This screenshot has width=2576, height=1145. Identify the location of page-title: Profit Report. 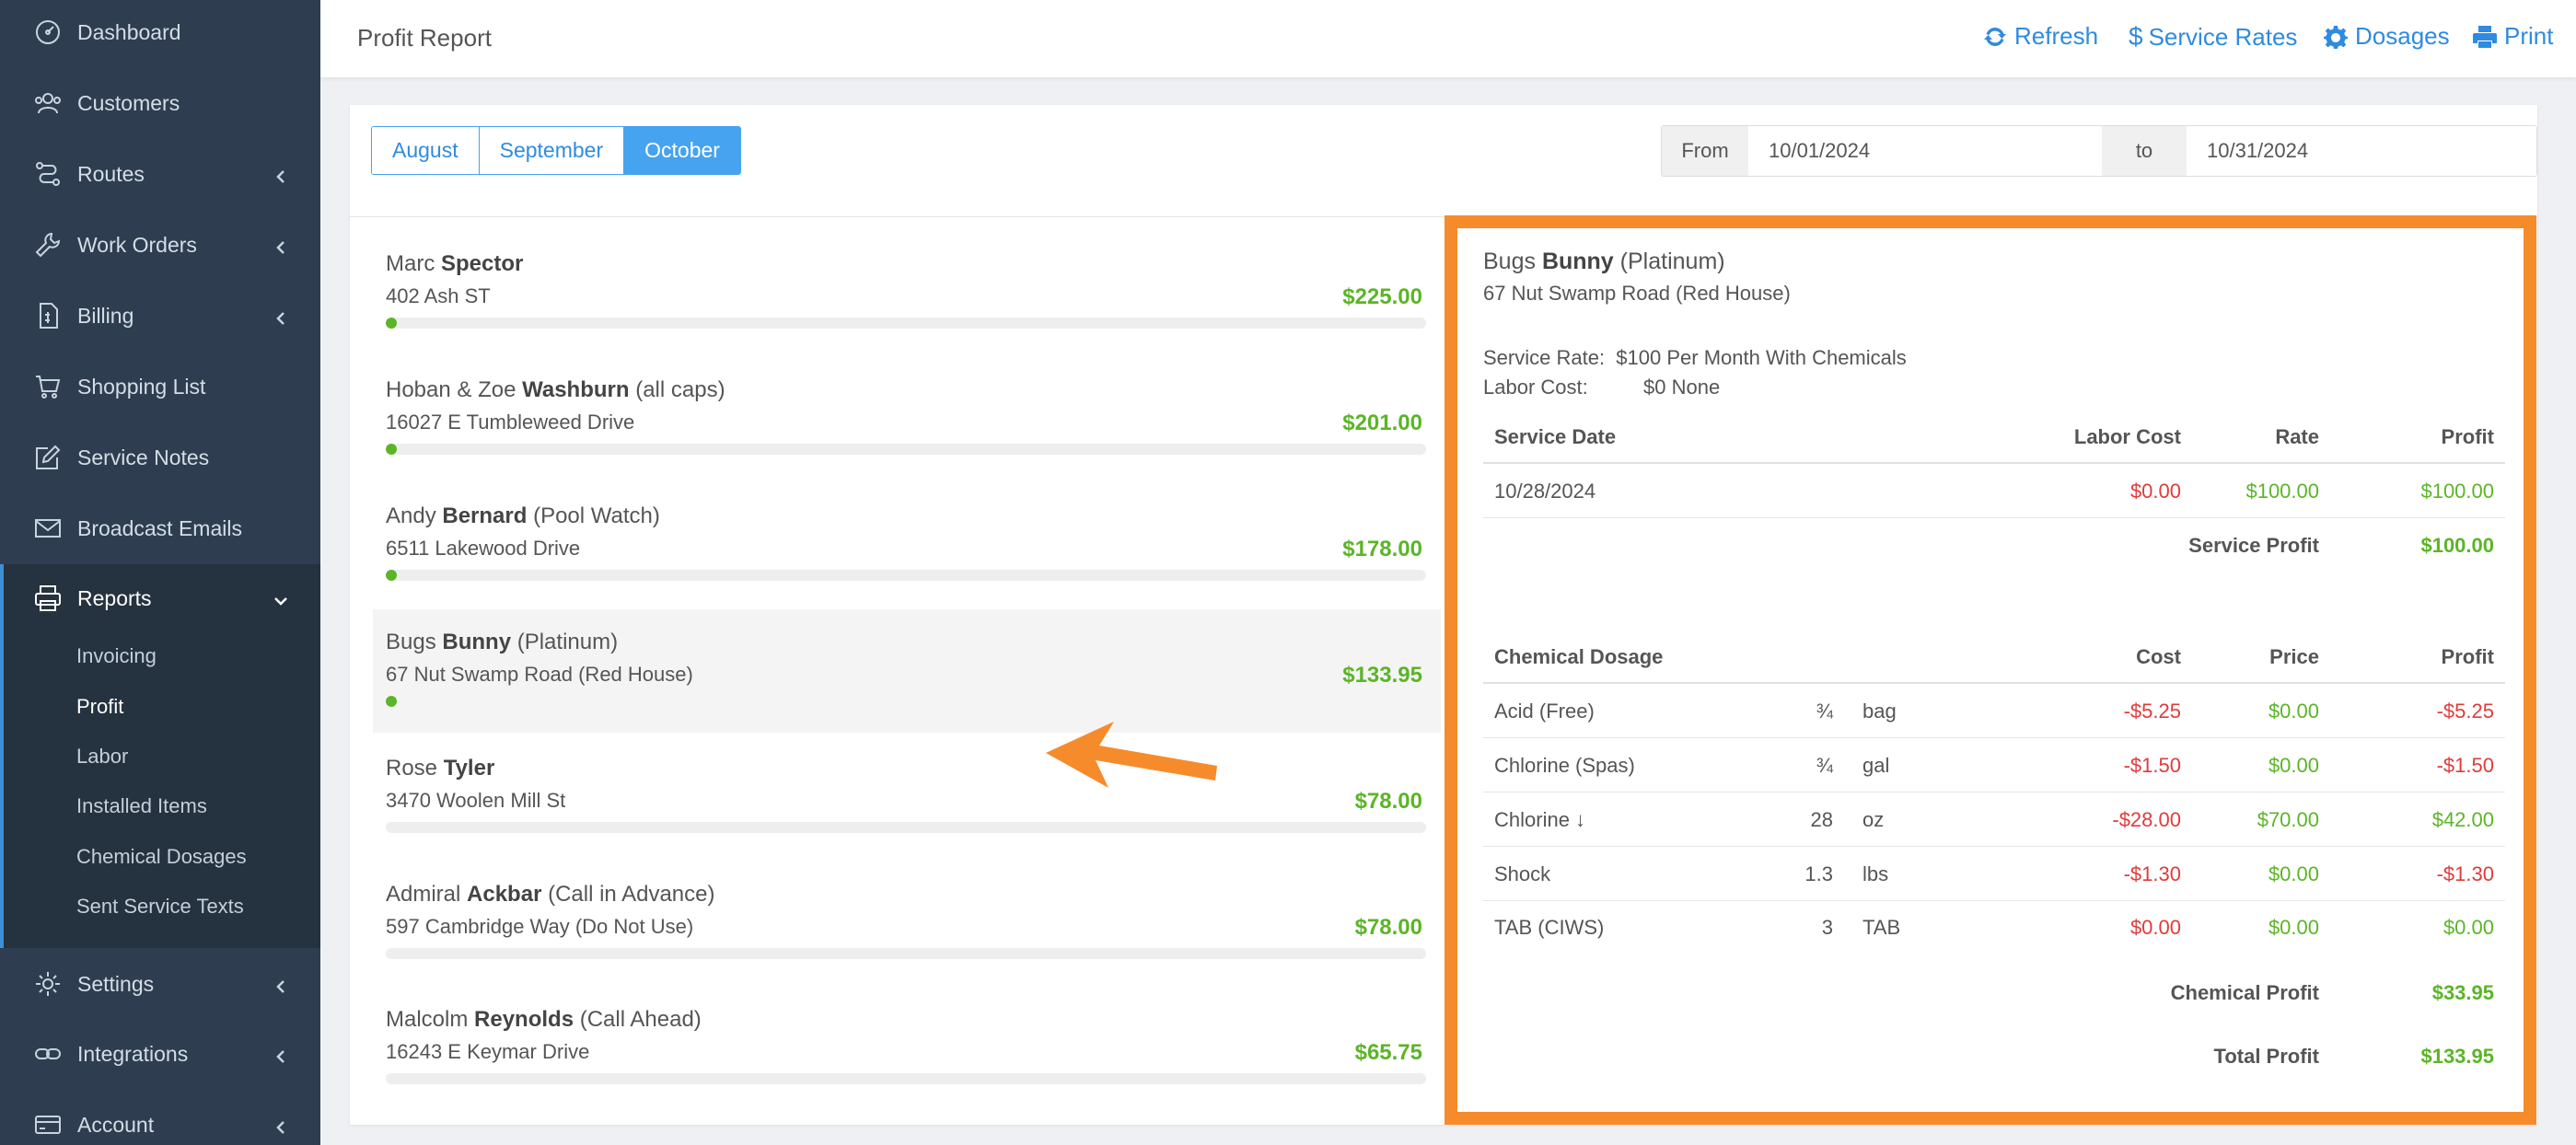
(424, 38).